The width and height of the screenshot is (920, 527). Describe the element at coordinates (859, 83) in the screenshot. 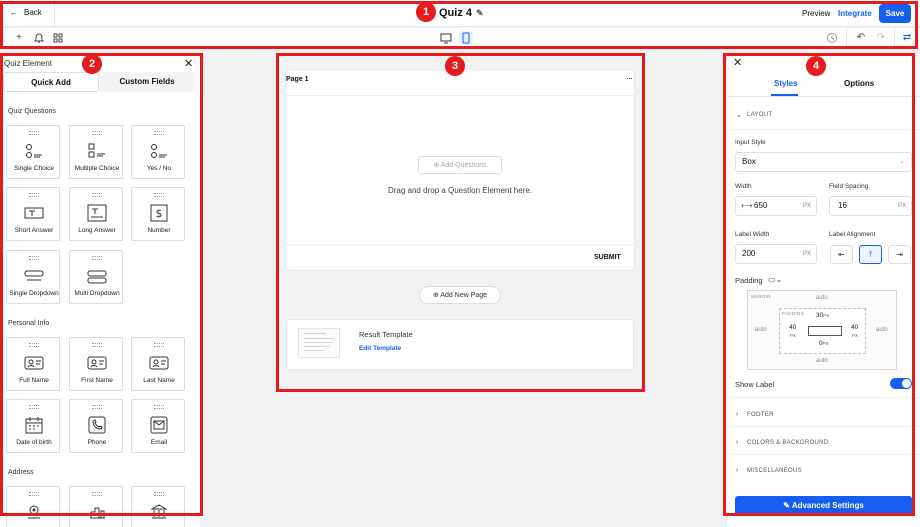

I see `tab-options: Options` at that location.